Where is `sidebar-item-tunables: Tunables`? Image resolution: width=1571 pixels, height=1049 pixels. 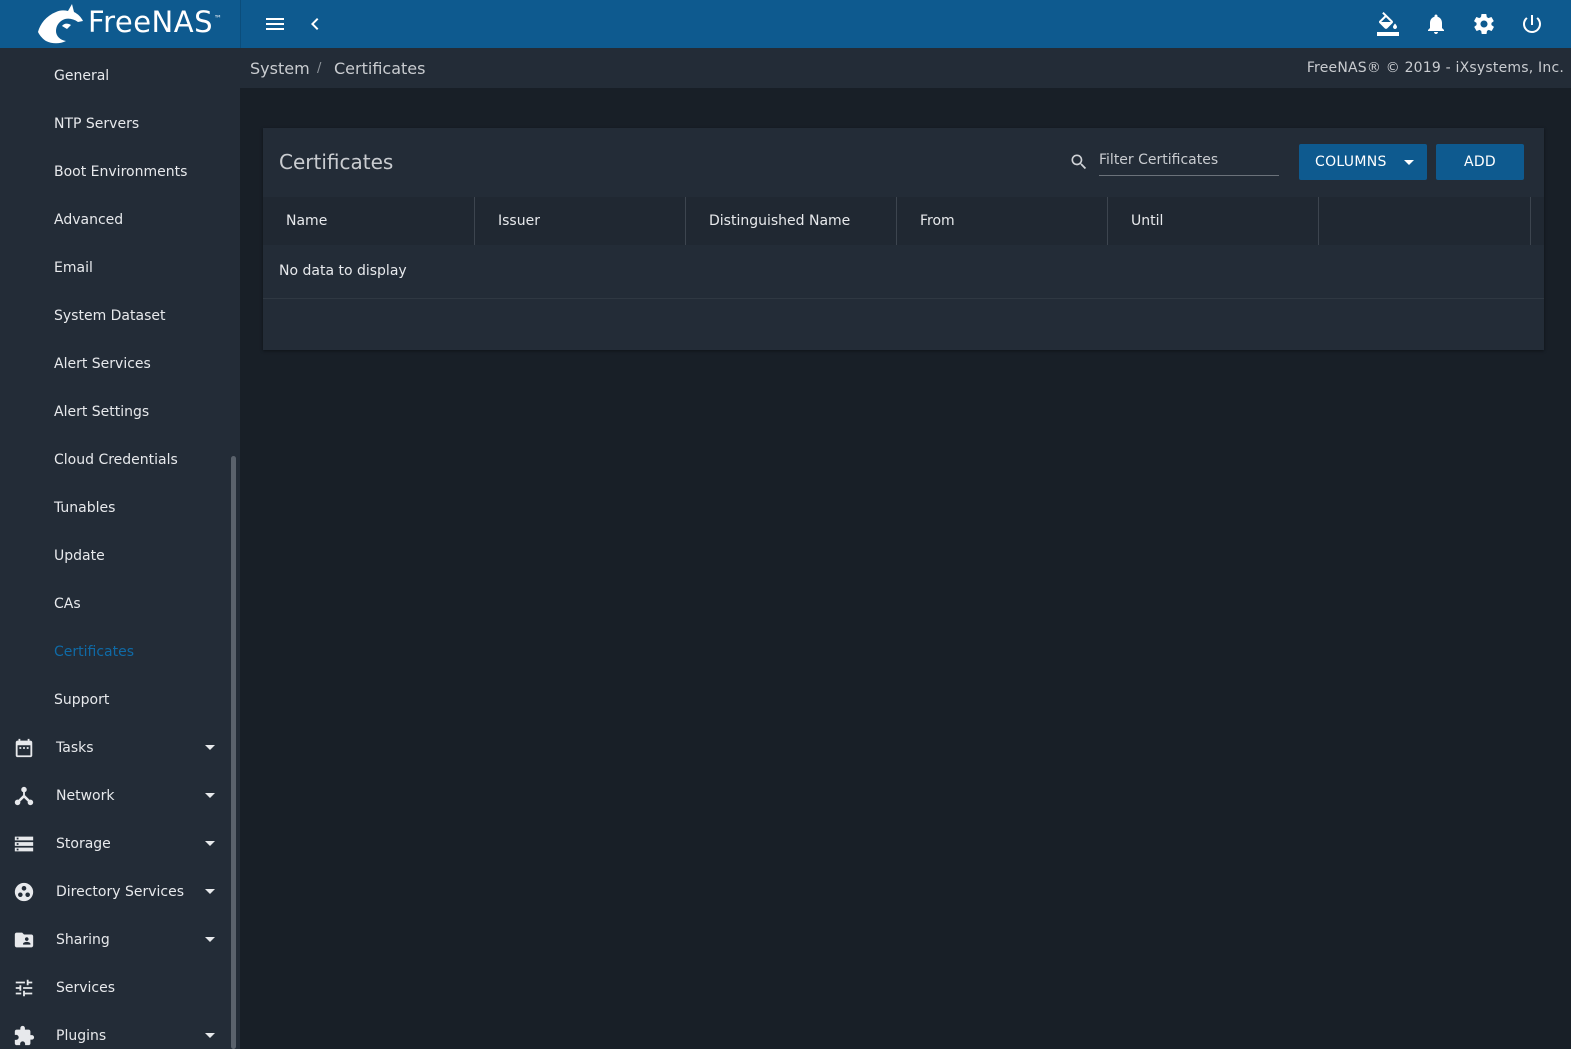 sidebar-item-tunables: Tunables is located at coordinates (115, 508).